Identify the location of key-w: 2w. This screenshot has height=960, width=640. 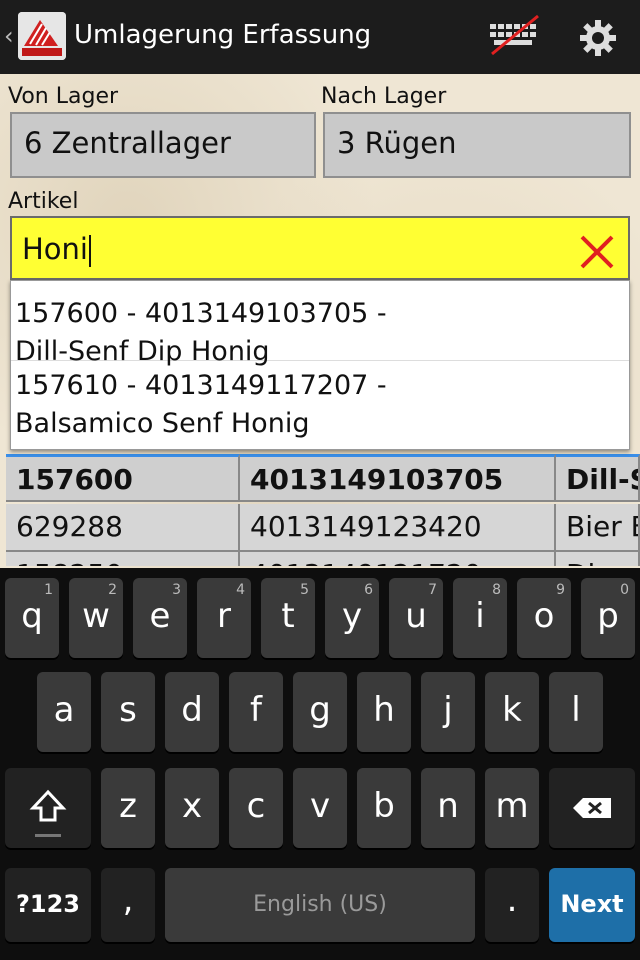
(96, 618).